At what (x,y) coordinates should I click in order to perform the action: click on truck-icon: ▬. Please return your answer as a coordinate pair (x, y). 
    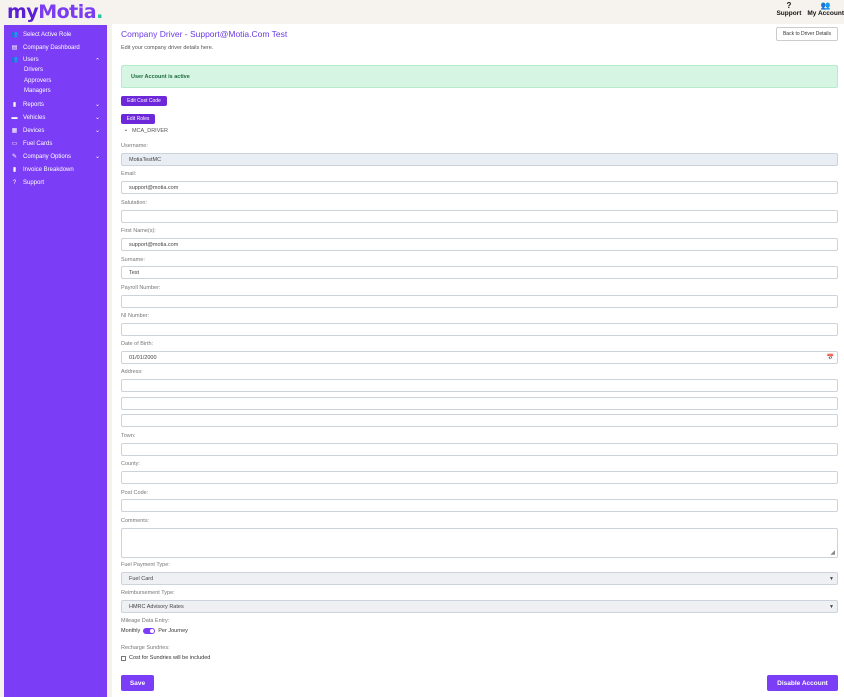
    Looking at the image, I should click on (14, 117).